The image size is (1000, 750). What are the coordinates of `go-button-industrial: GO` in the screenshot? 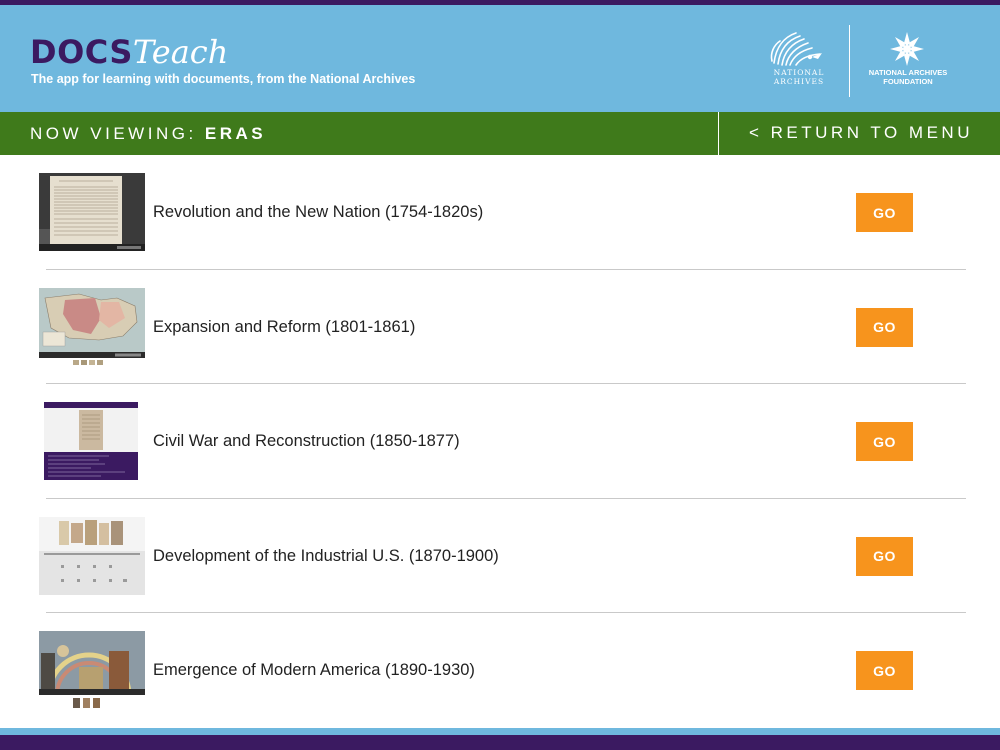 It's located at (884, 556).